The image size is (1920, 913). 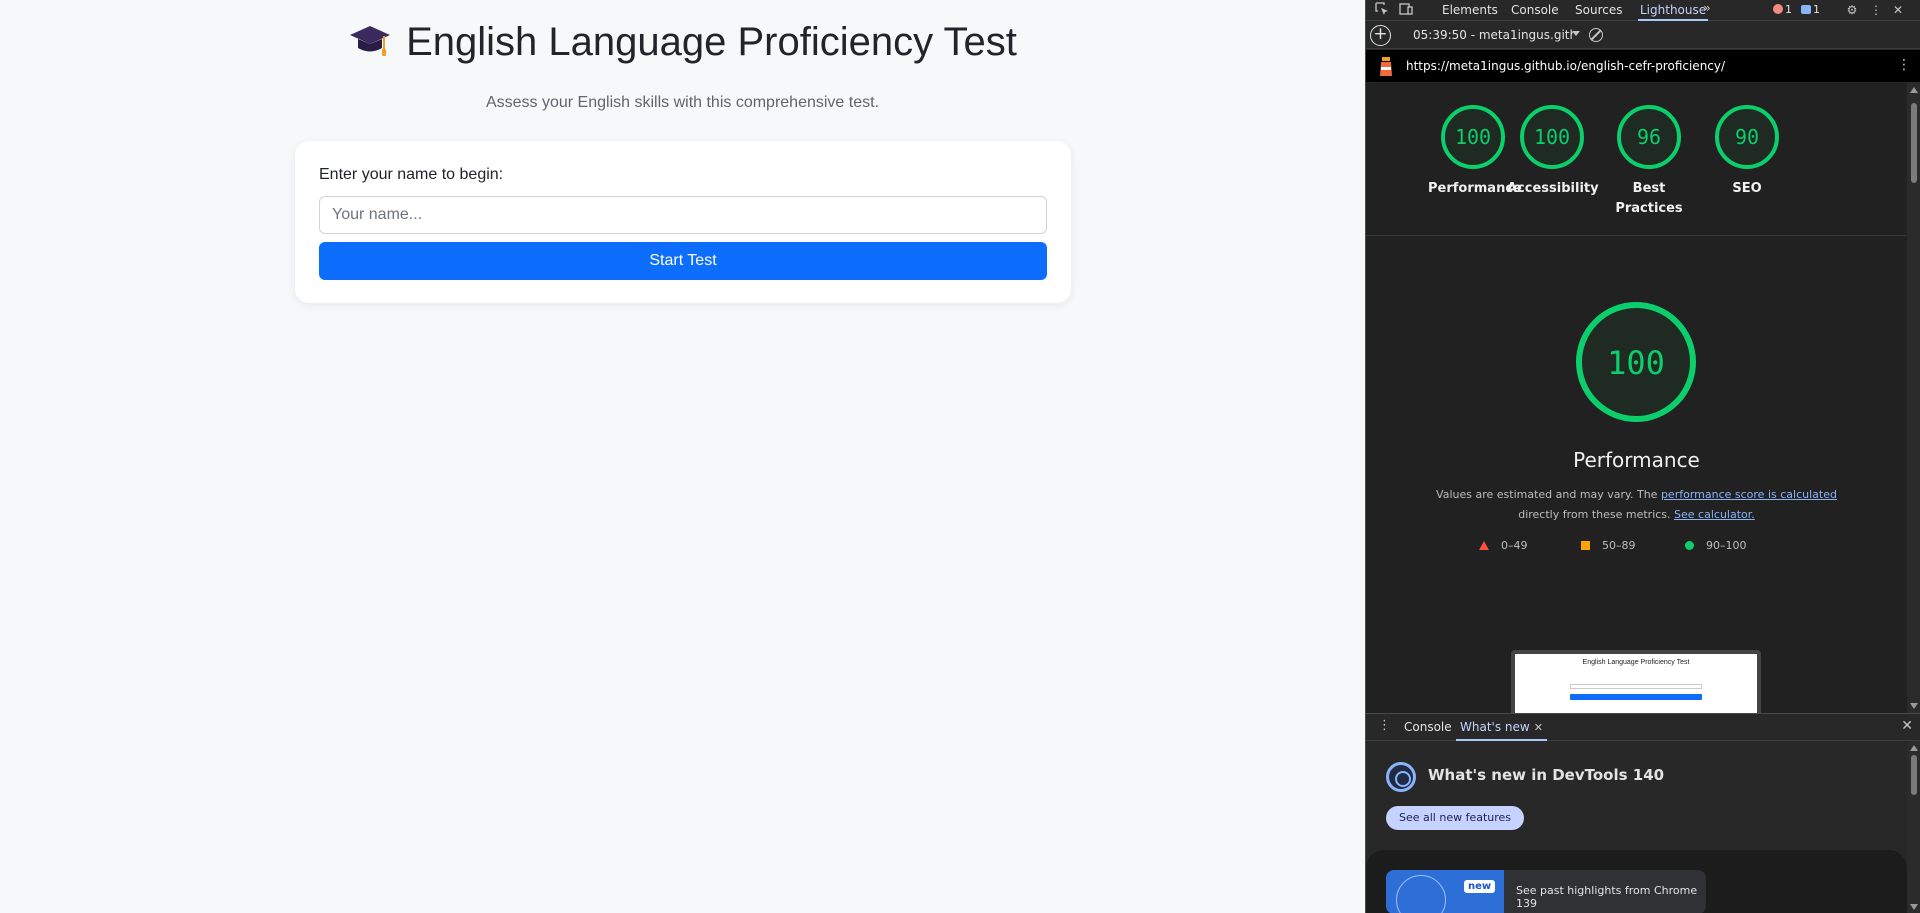 I want to click on chrome-logo-icon, so click(x=1401, y=777).